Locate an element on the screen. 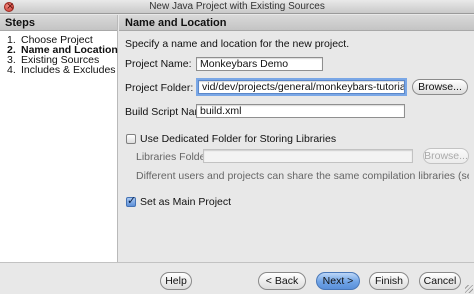 Image resolution: width=474 pixels, height=294 pixels. finish-button: Finish is located at coordinates (389, 281).